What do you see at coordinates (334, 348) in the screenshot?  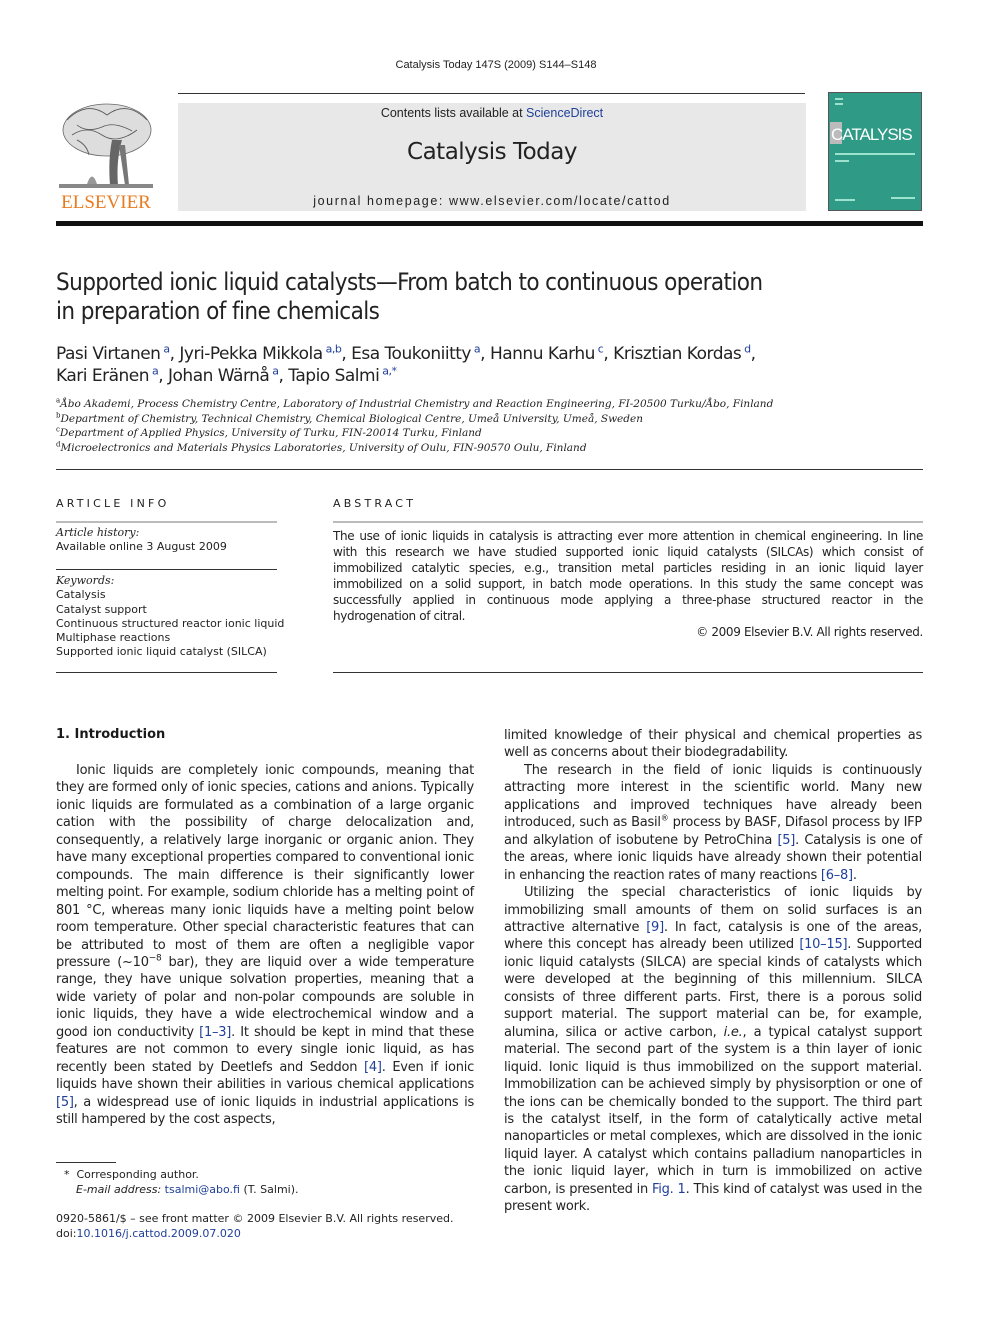 I see `affiliation-marker: a,b` at bounding box center [334, 348].